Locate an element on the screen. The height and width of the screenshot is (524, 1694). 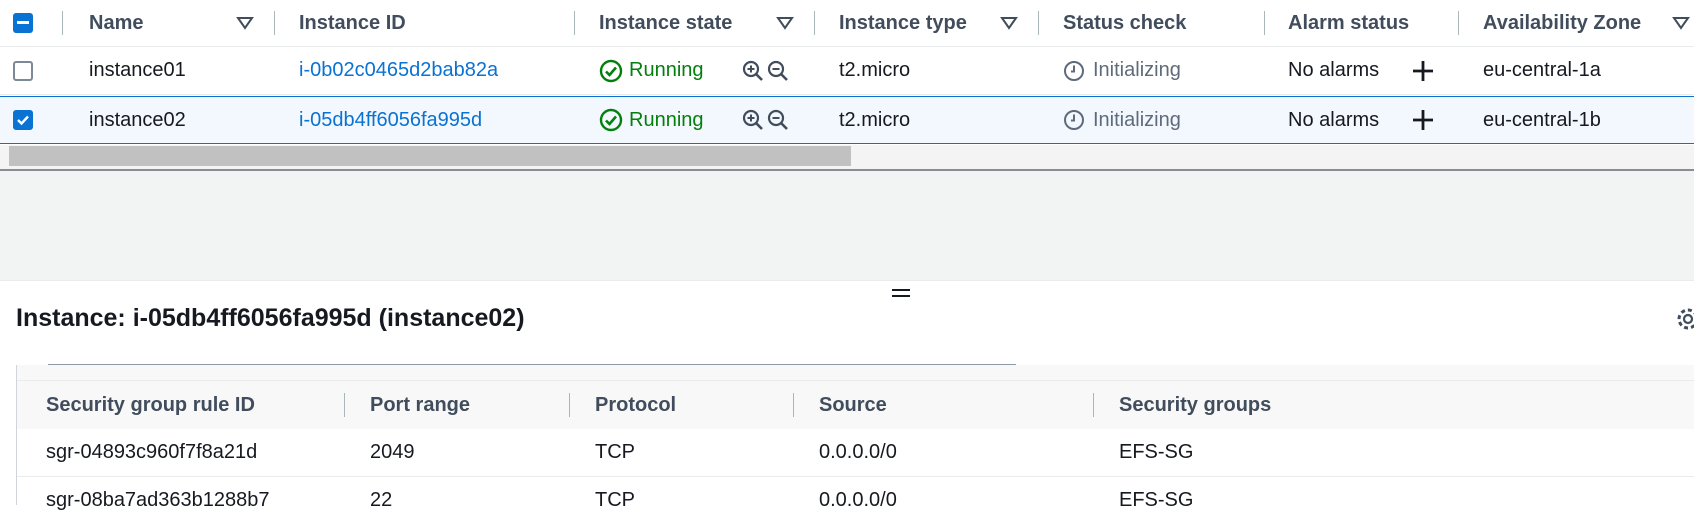
column-header-source: Source is located at coordinates (853, 405).